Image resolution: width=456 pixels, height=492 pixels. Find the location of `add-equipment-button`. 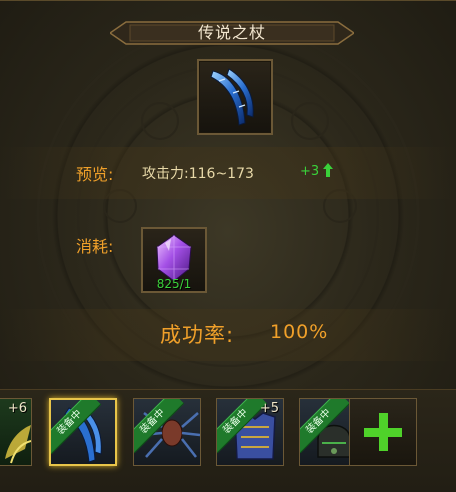

add-equipment-button is located at coordinates (383, 432).